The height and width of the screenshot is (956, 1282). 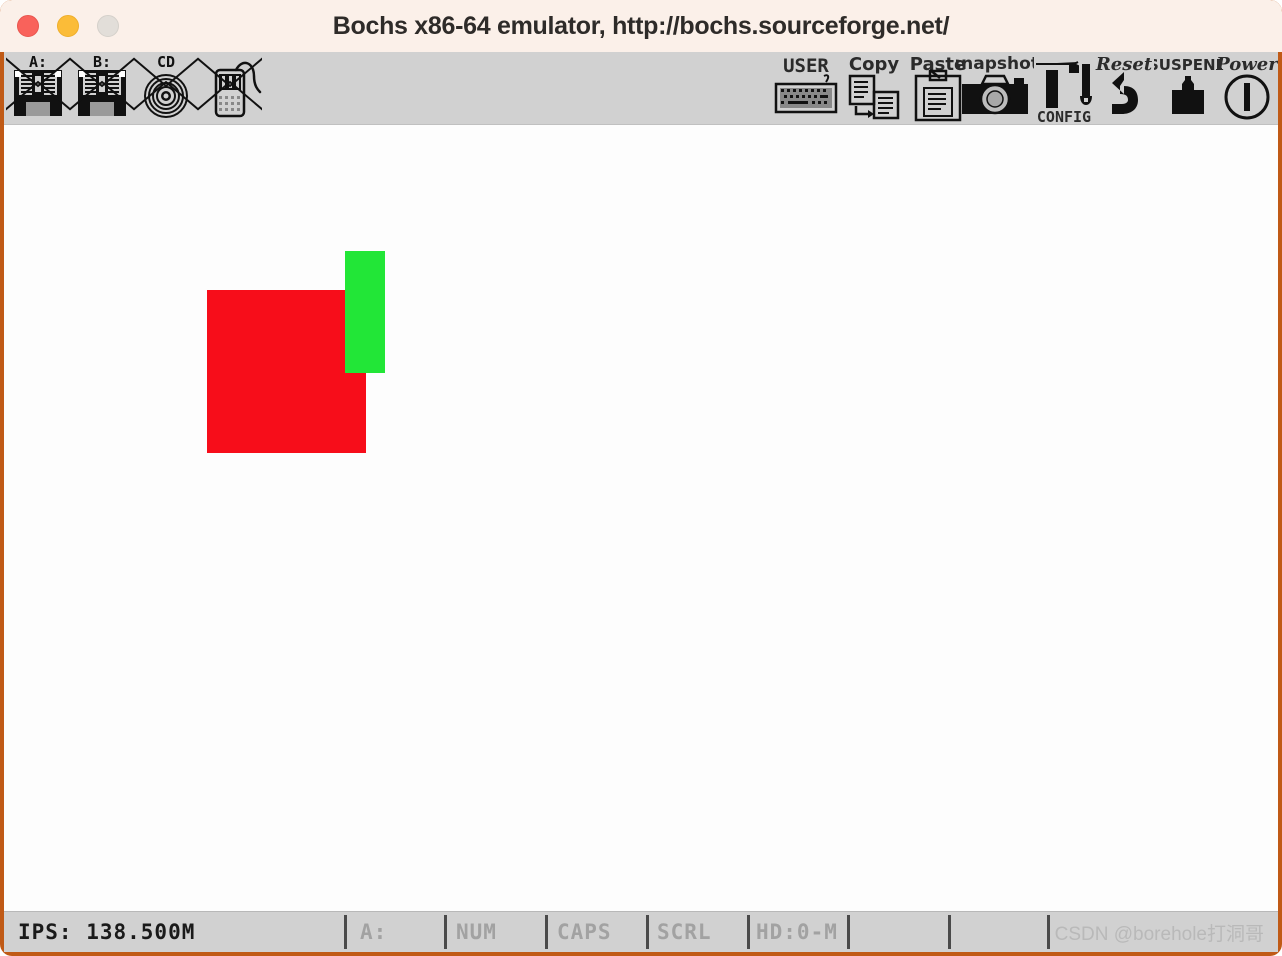 What do you see at coordinates (684, 932) in the screenshot?
I see `status-scroll-lock: SCRL` at bounding box center [684, 932].